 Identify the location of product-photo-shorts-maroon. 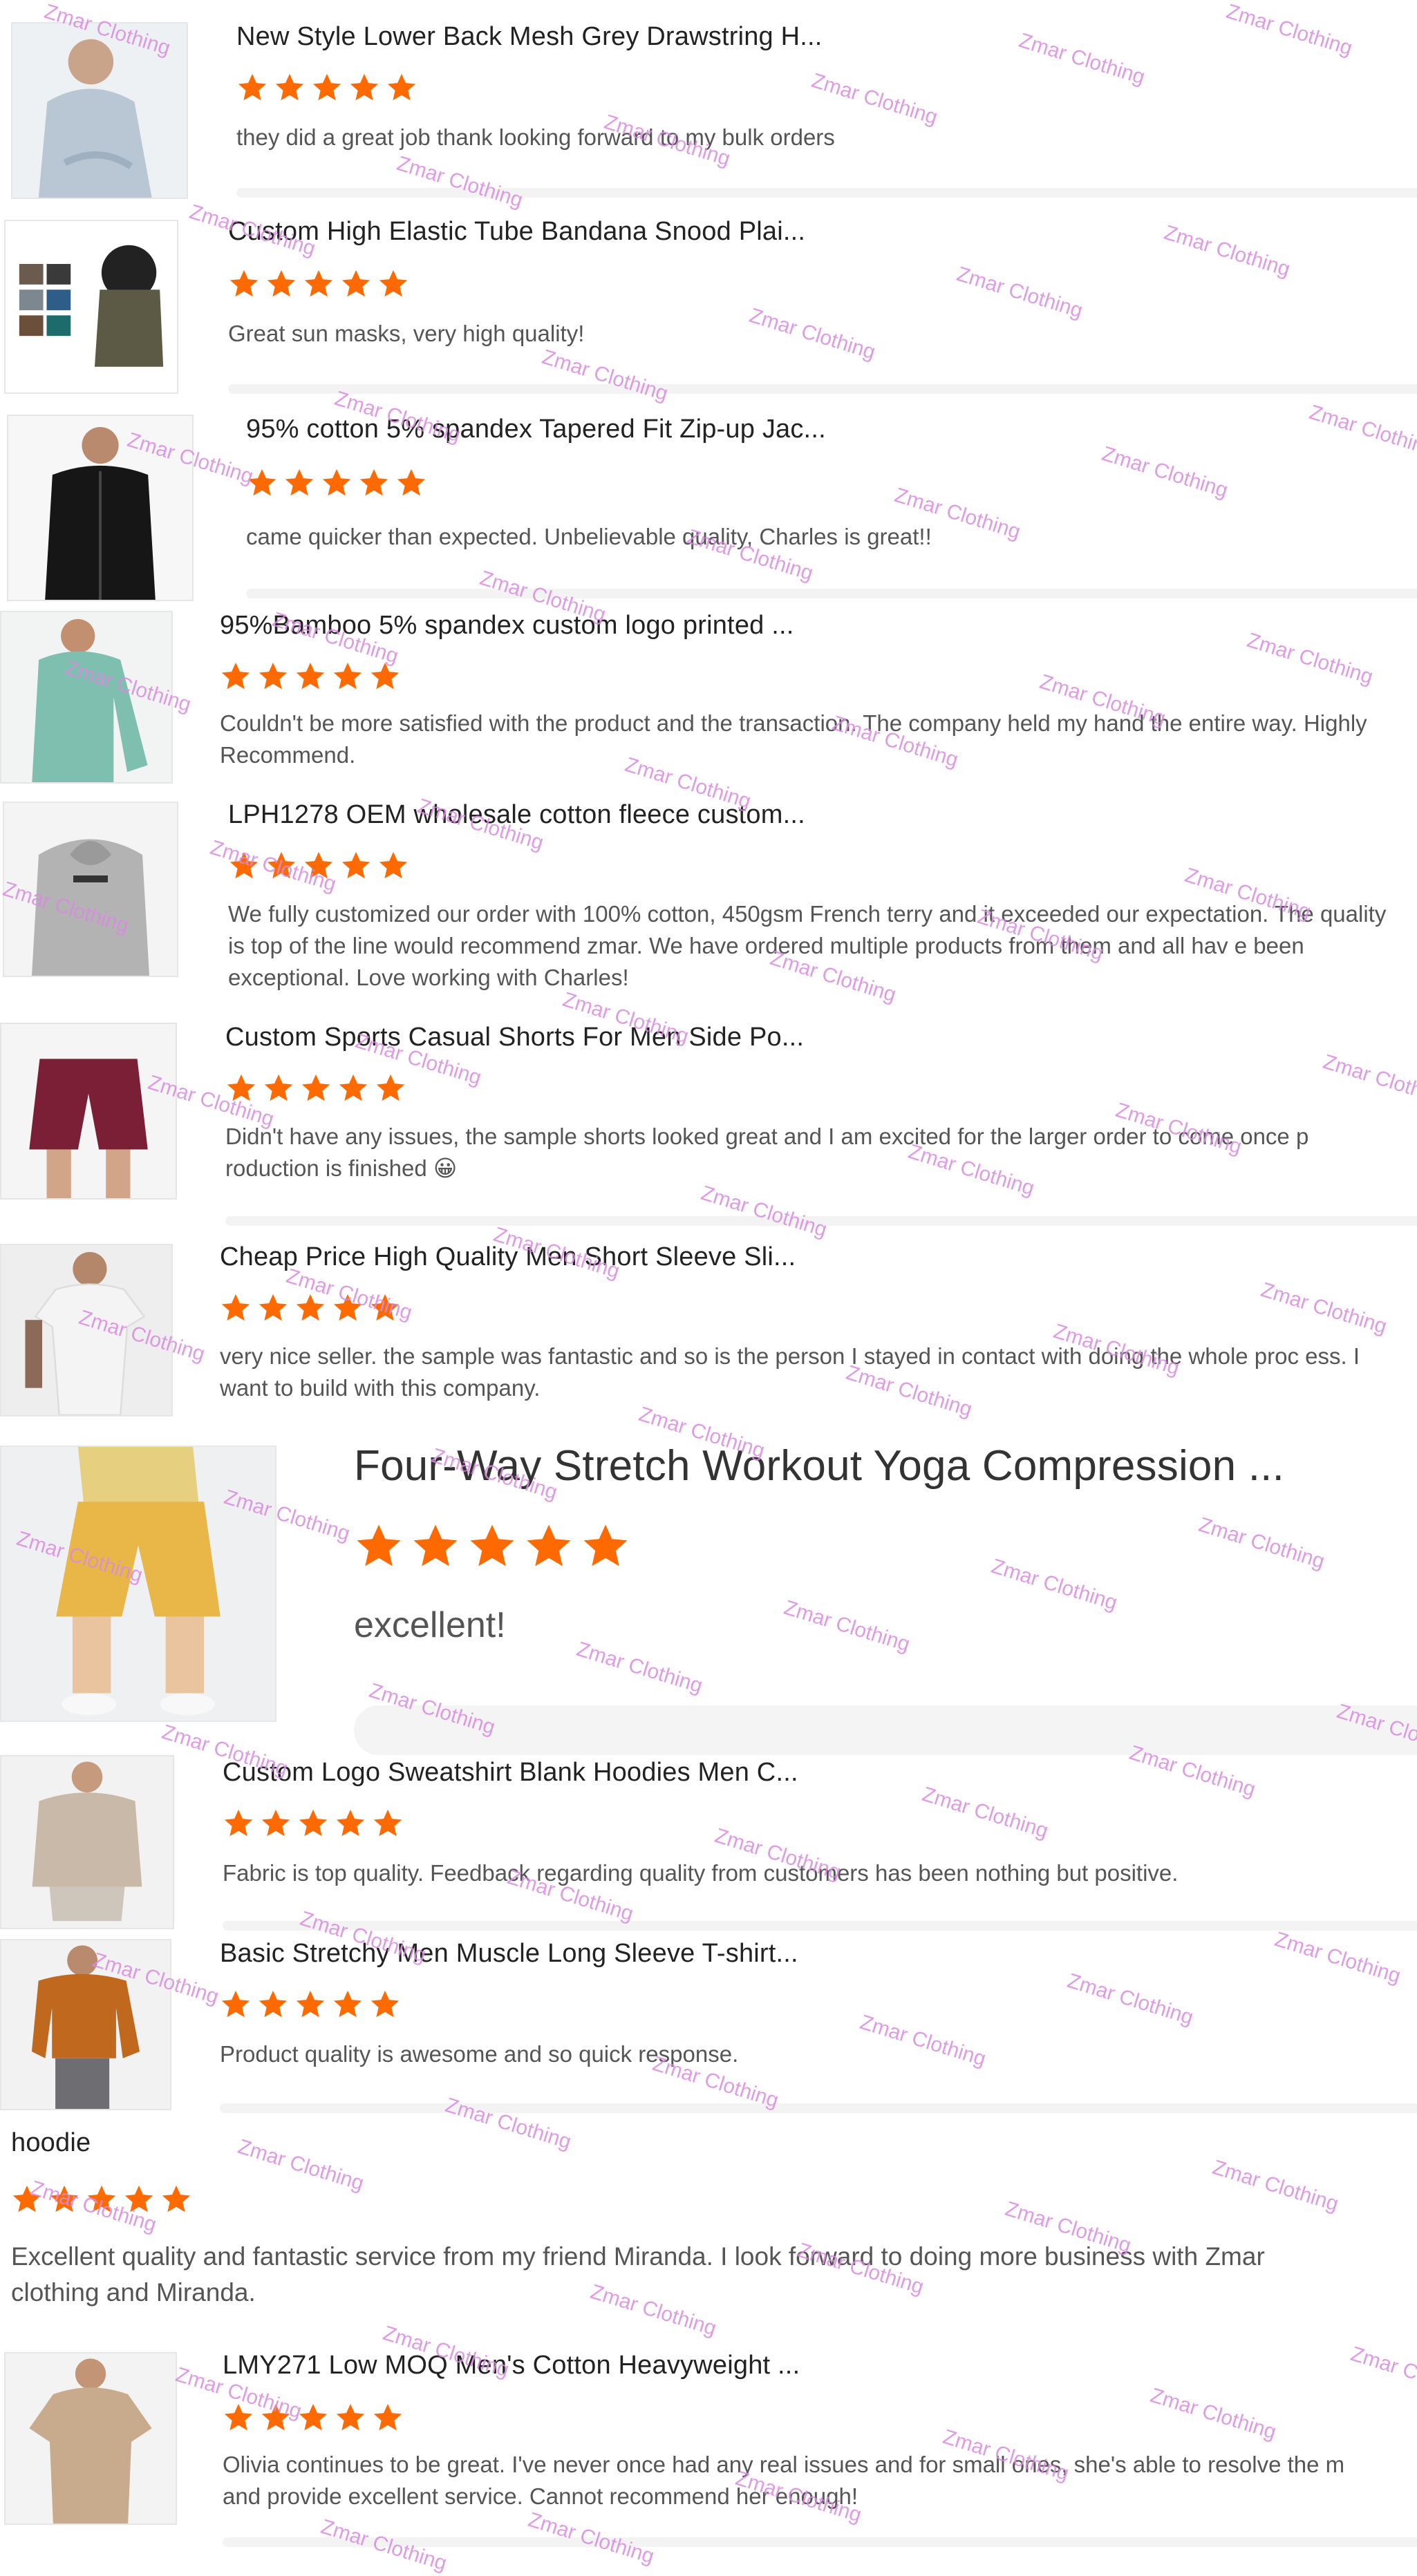
(88, 1111).